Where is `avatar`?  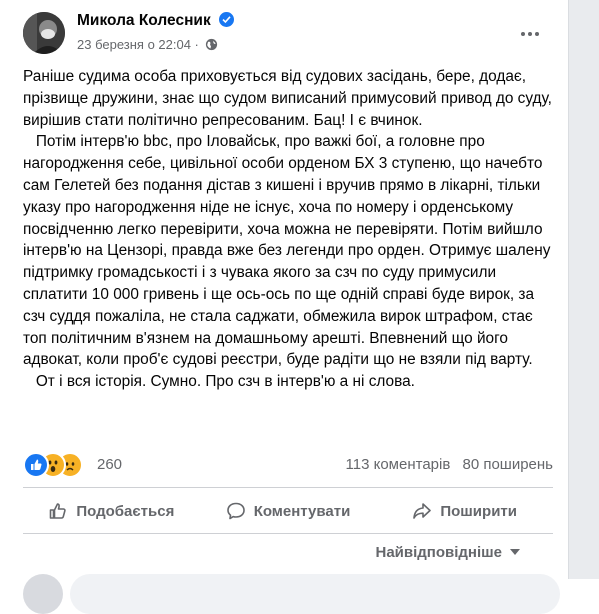
avatar is located at coordinates (44, 33).